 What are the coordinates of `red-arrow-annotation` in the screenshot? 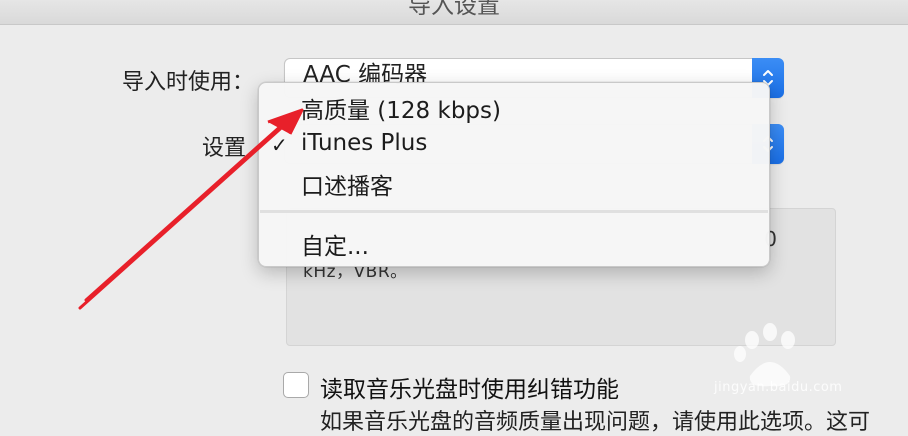 It's located at (191, 209).